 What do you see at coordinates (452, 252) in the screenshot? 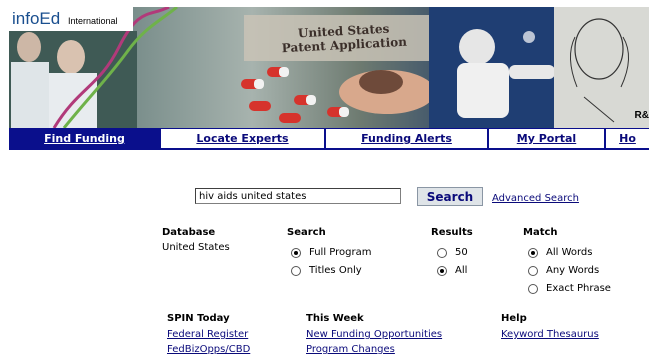
I see `radio-results-50: 50` at bounding box center [452, 252].